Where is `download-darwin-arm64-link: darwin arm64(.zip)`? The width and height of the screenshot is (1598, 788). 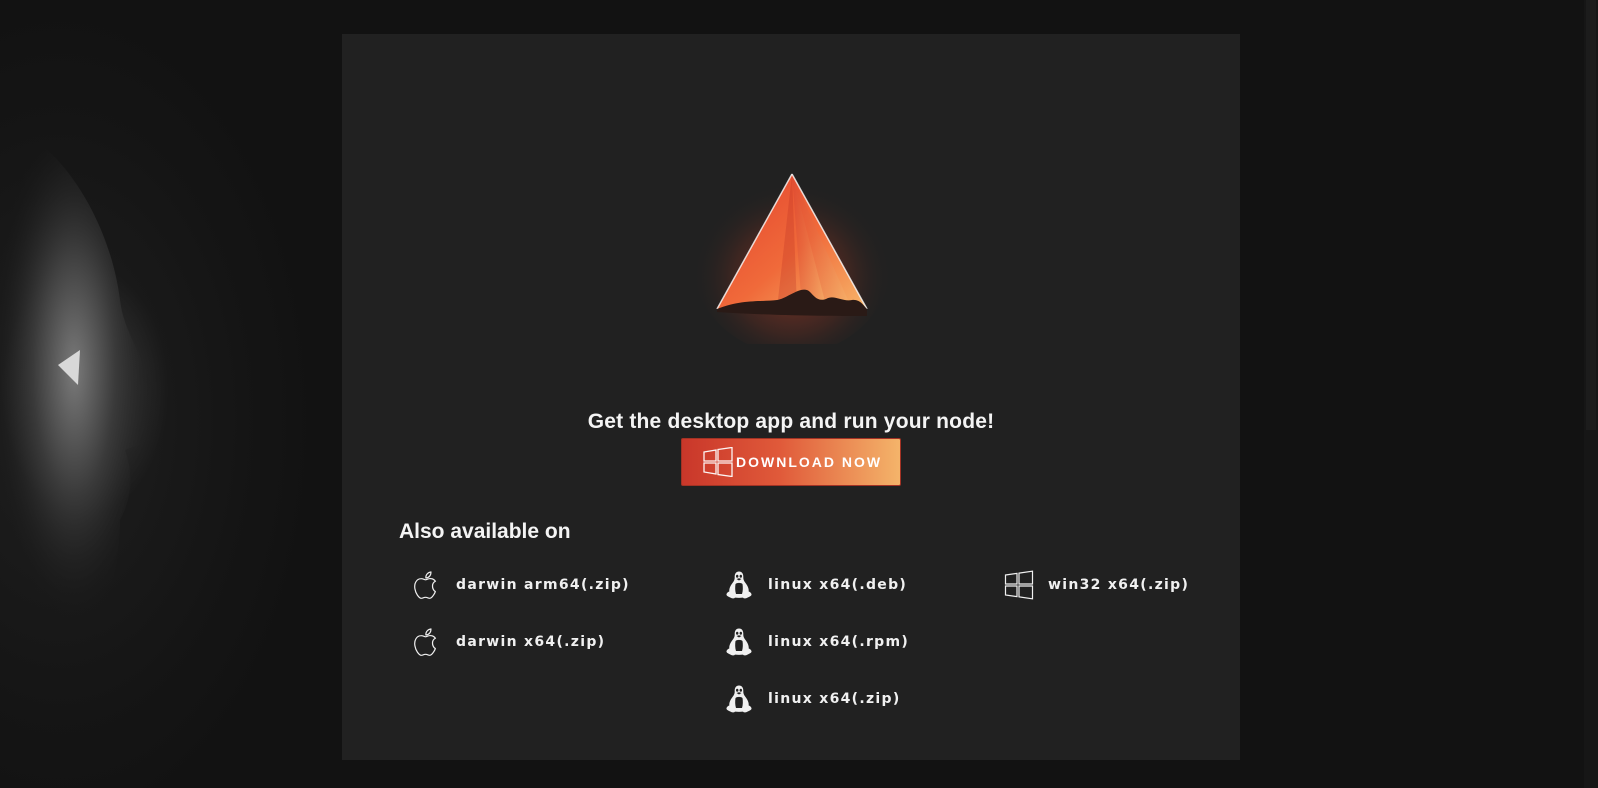
download-darwin-arm64-link: darwin arm64(.zip) is located at coordinates (521, 585).